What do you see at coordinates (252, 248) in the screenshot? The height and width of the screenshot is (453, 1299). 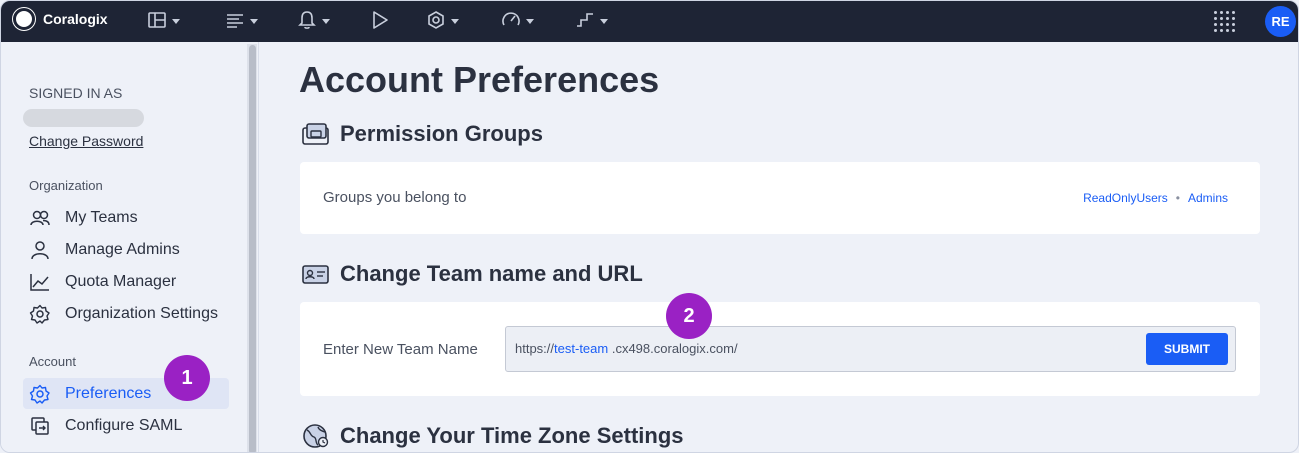 I see `sidebar-scrollbar-thumb` at bounding box center [252, 248].